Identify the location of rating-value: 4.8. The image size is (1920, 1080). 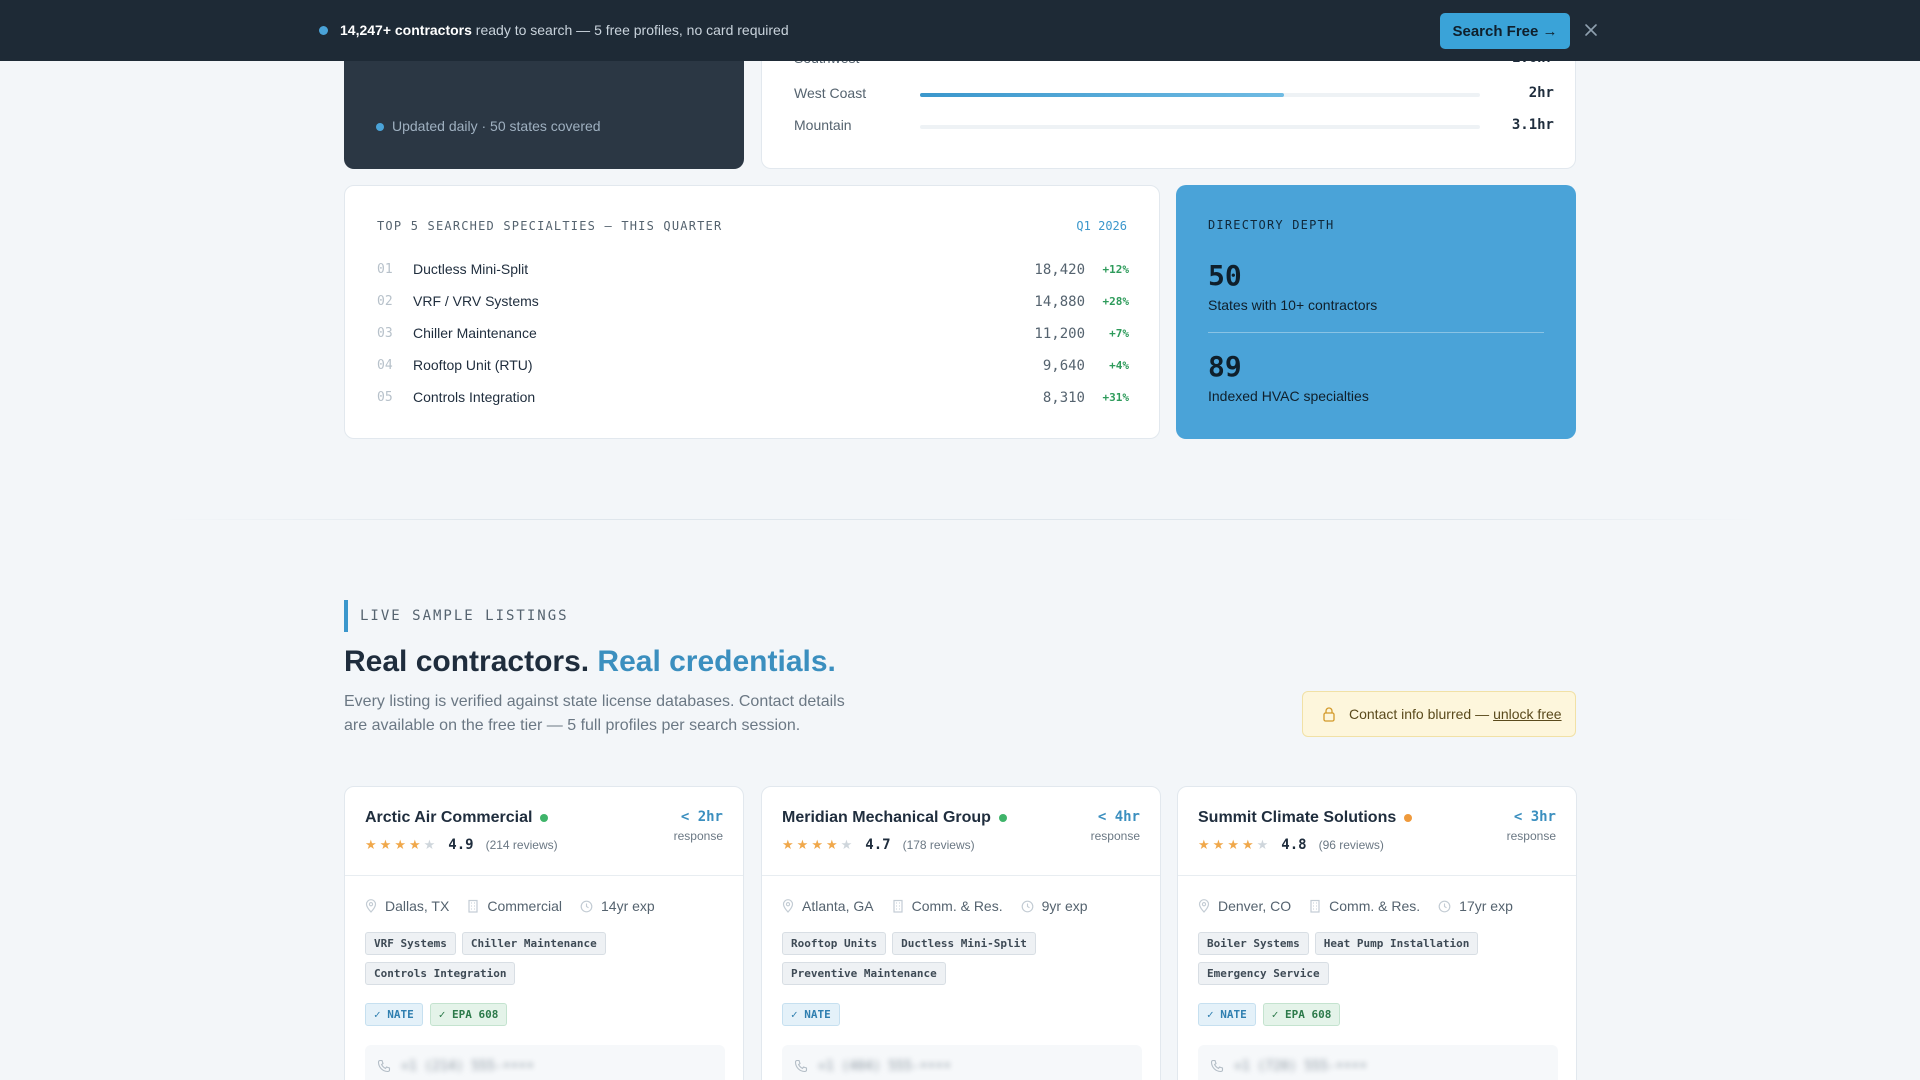
(1294, 845).